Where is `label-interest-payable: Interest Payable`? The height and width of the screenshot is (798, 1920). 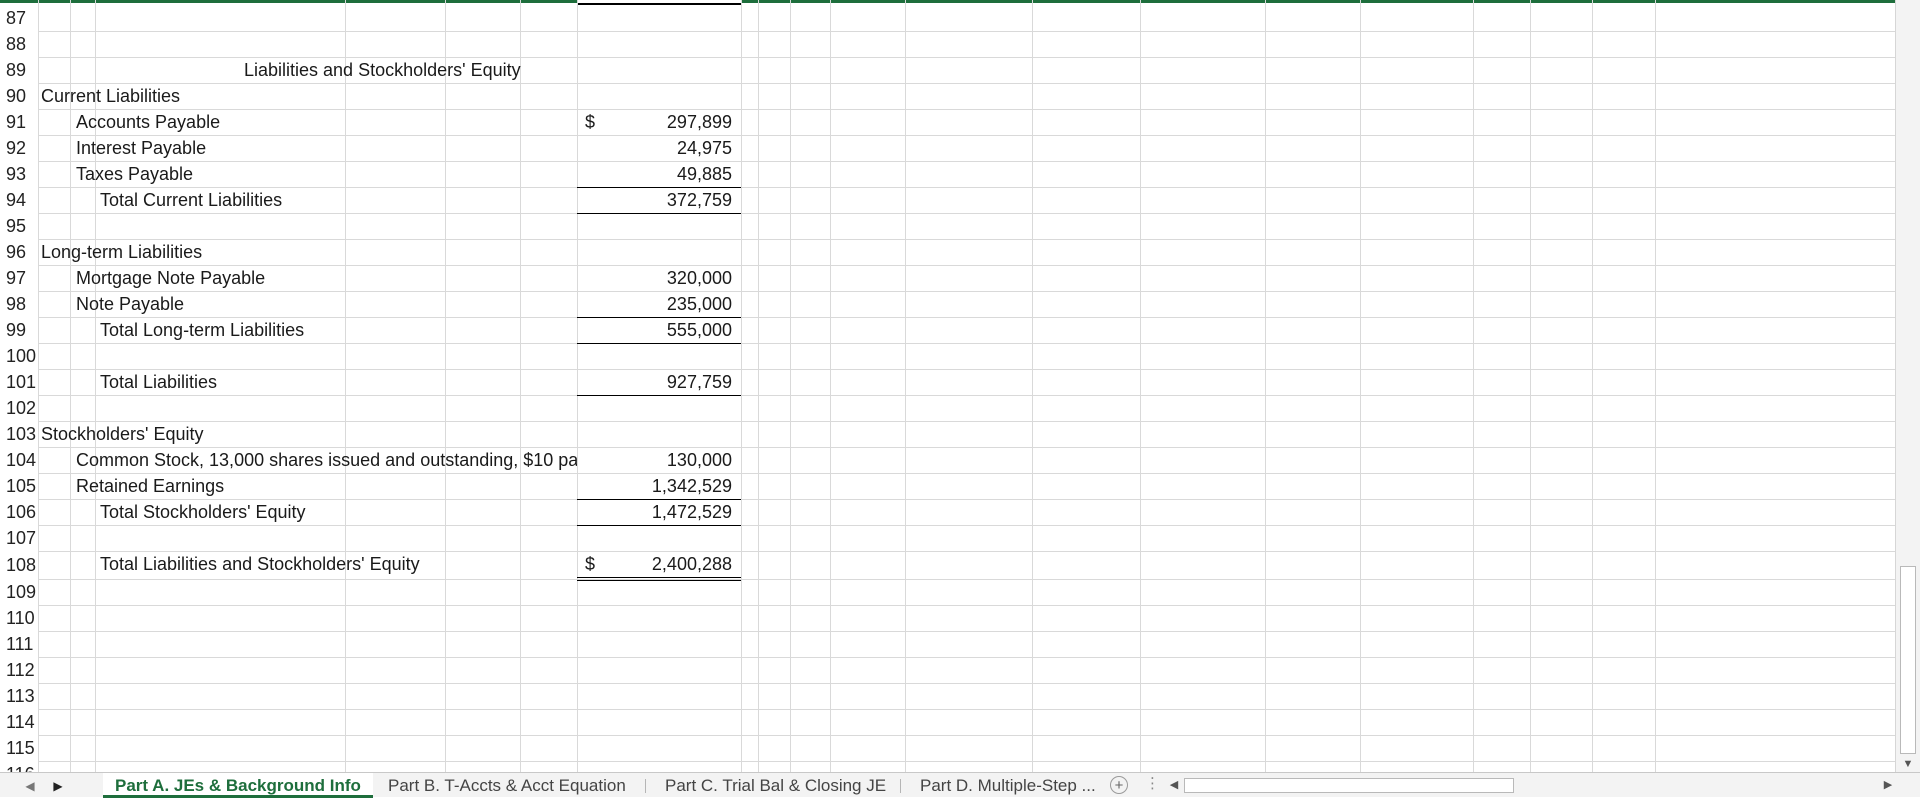
label-interest-payable: Interest Payable is located at coordinates (141, 148).